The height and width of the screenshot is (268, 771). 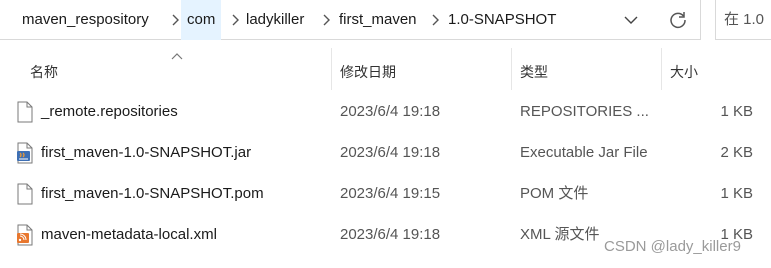 I want to click on chevron-down-icon, so click(x=631, y=20).